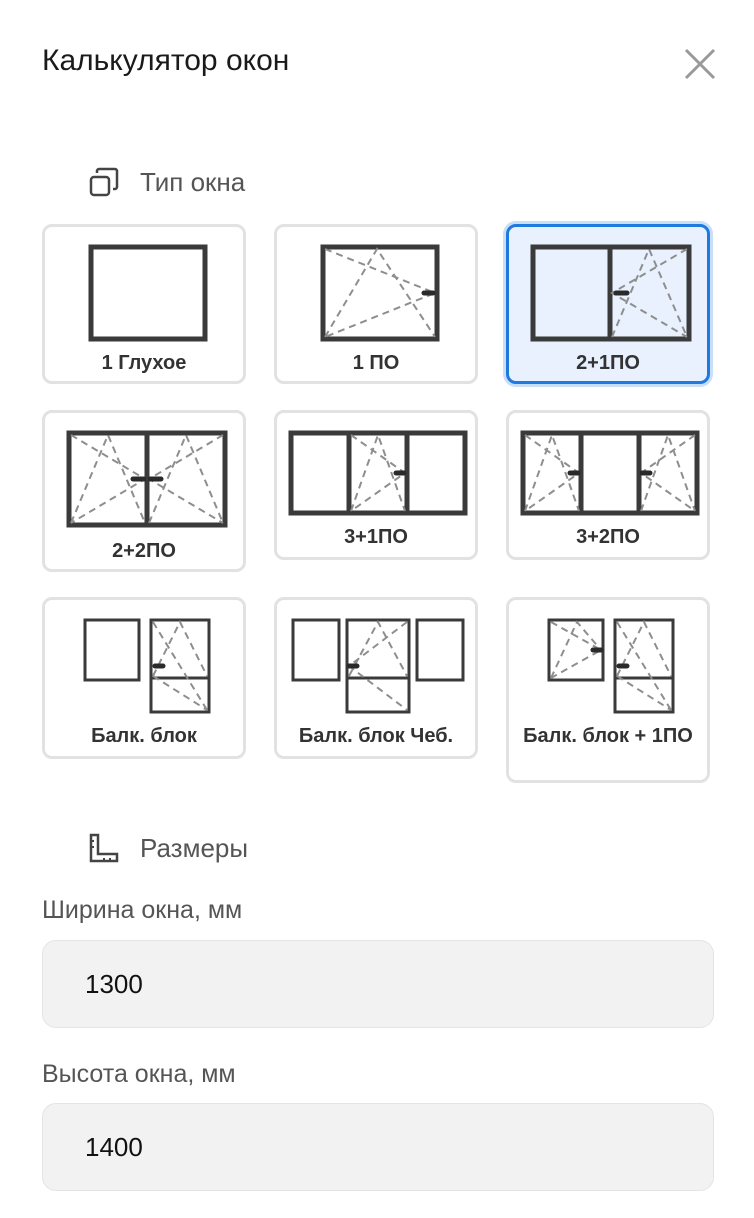 Image resolution: width=754 pixels, height=1218 pixels. I want to click on window-option-label: 1 ПО, so click(376, 363).